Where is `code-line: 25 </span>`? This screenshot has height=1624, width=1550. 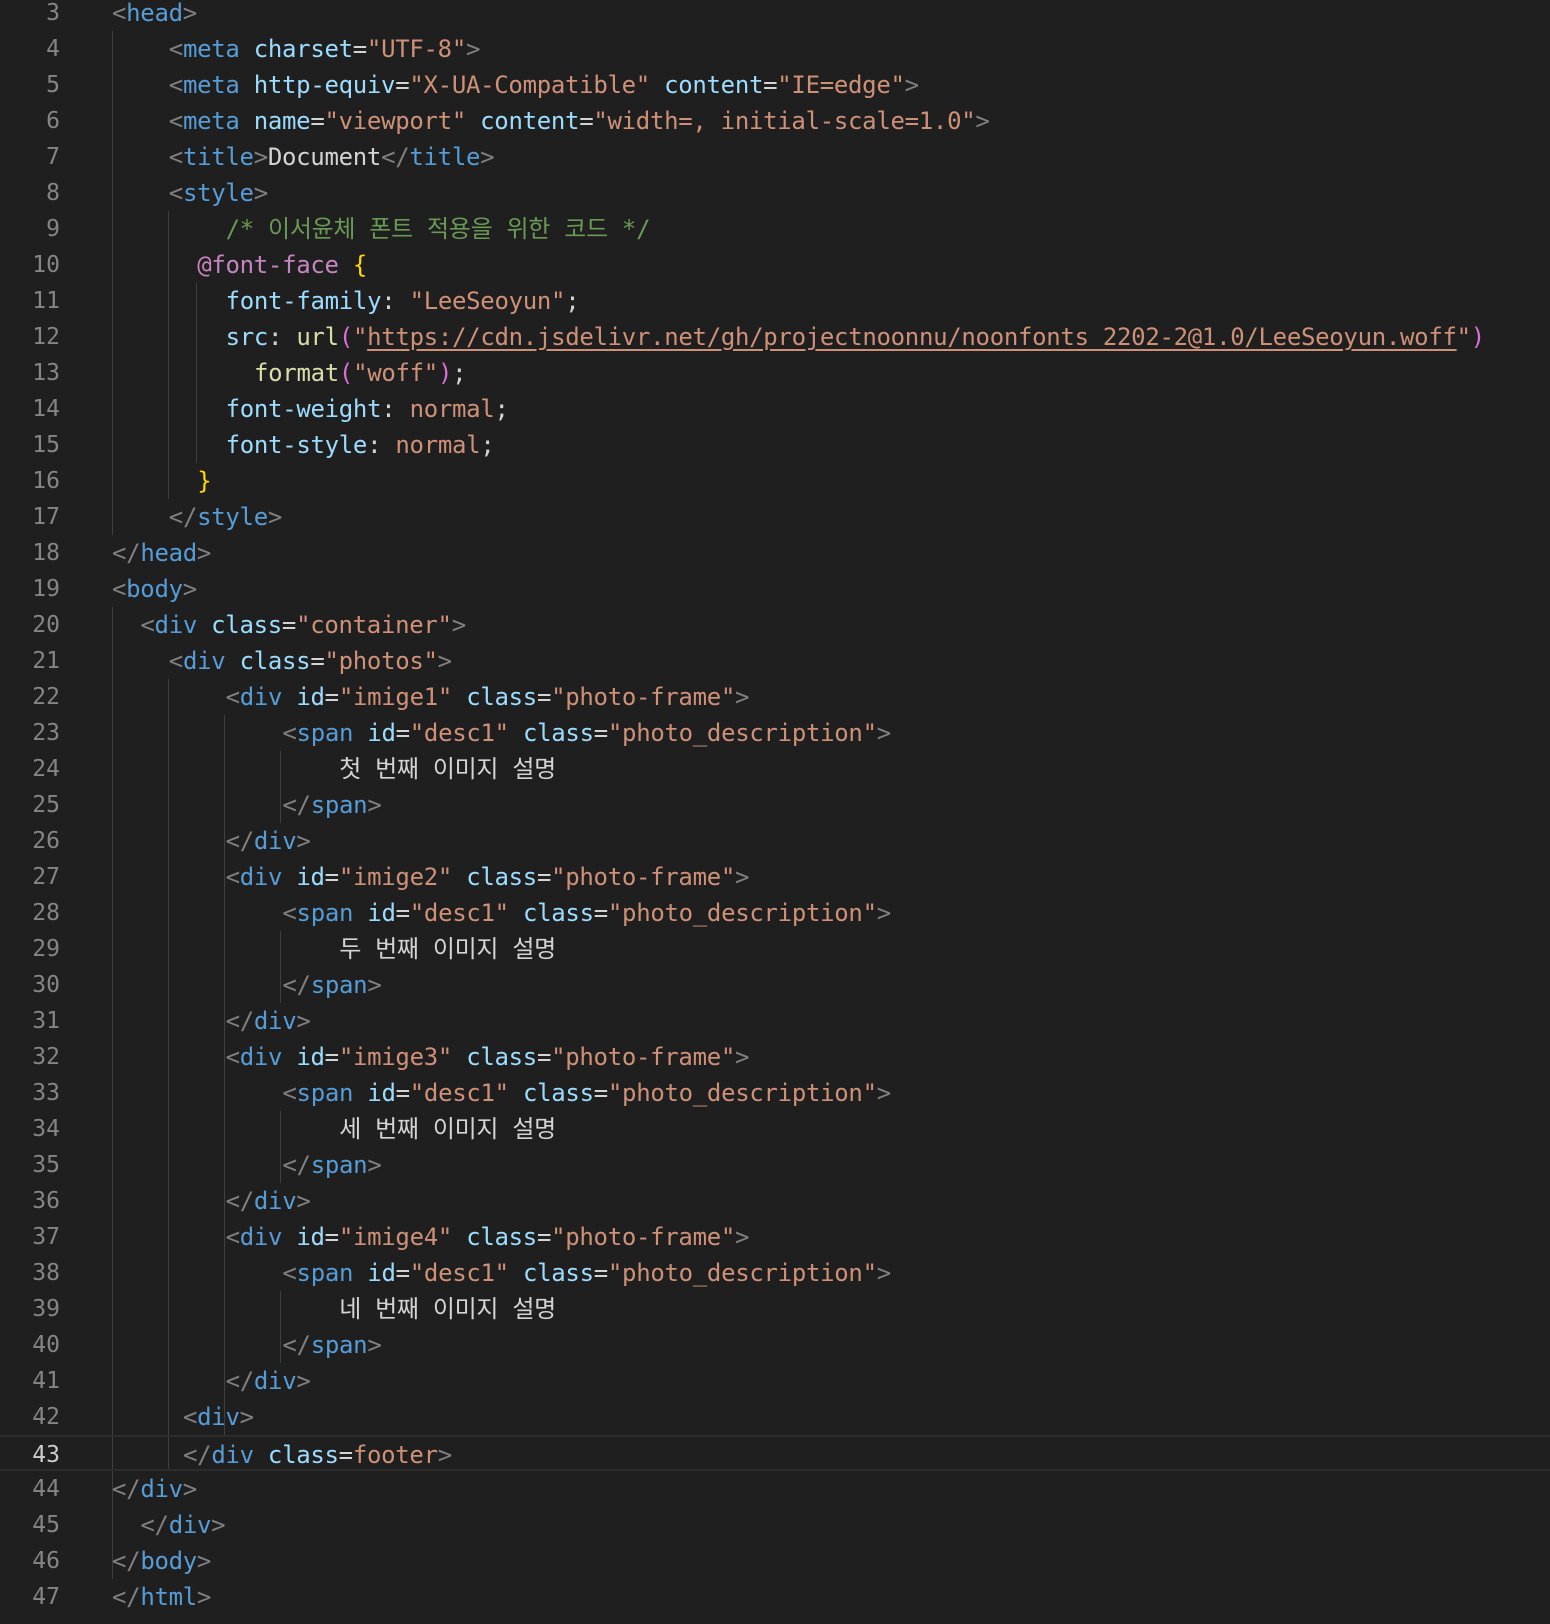 code-line: 25 </span> is located at coordinates (775, 805).